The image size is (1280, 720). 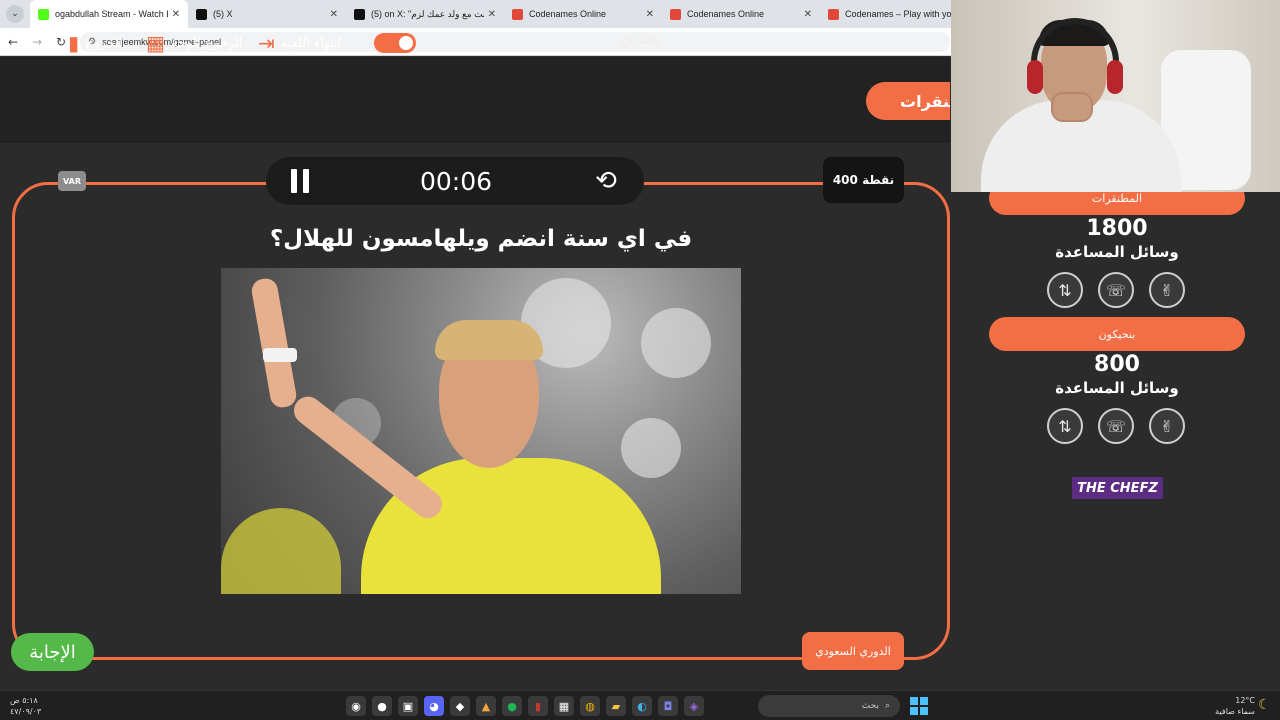 I want to click on team-name: المطنقرات, so click(x=1117, y=198).